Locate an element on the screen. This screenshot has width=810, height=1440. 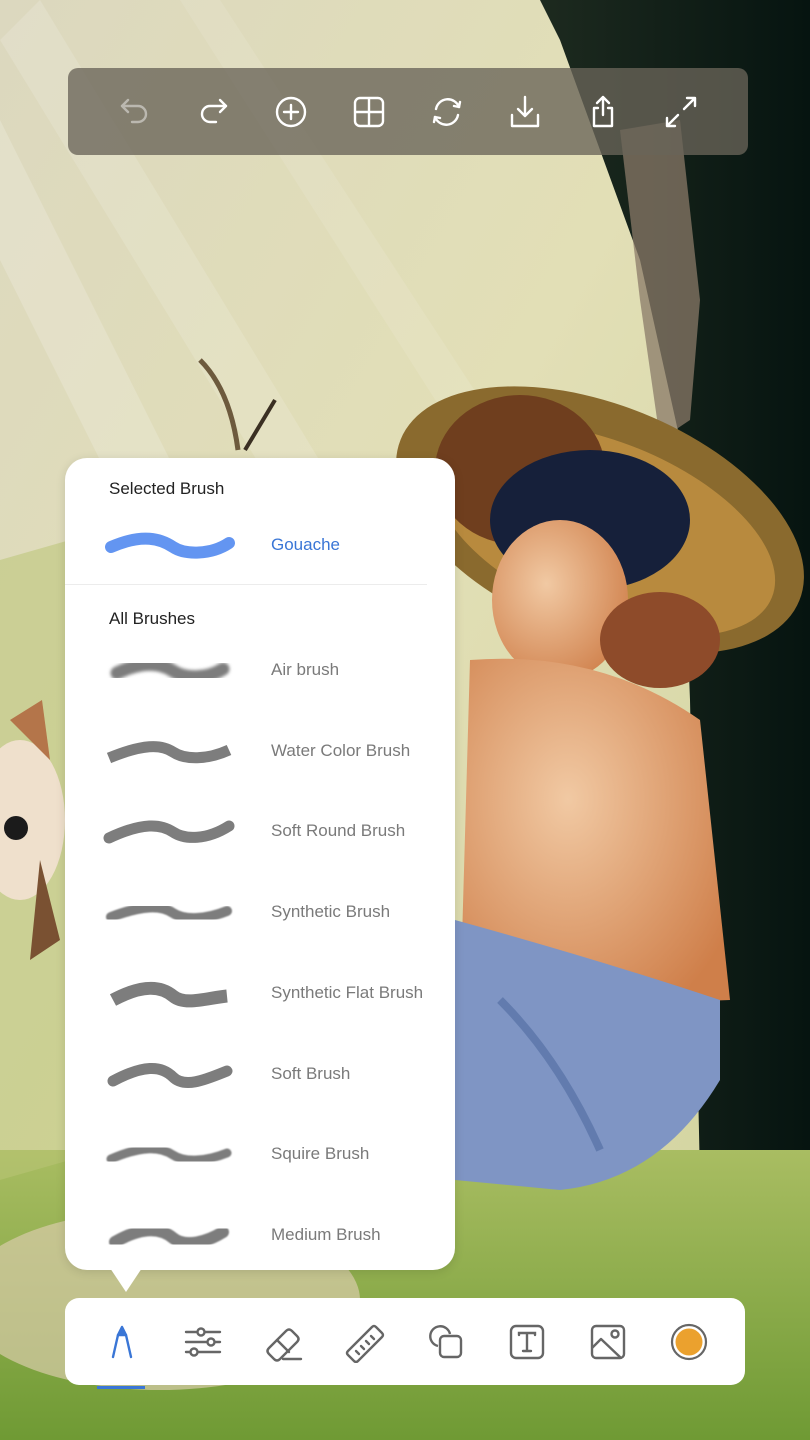
tool-brush is located at coordinates (121, 1353).